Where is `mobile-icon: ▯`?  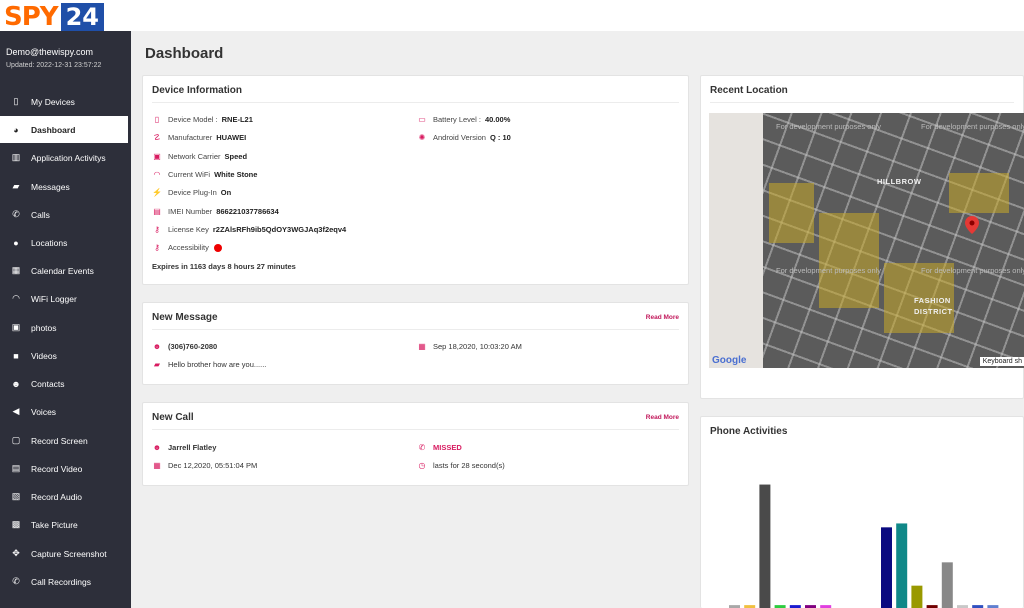 mobile-icon: ▯ is located at coordinates (157, 119).